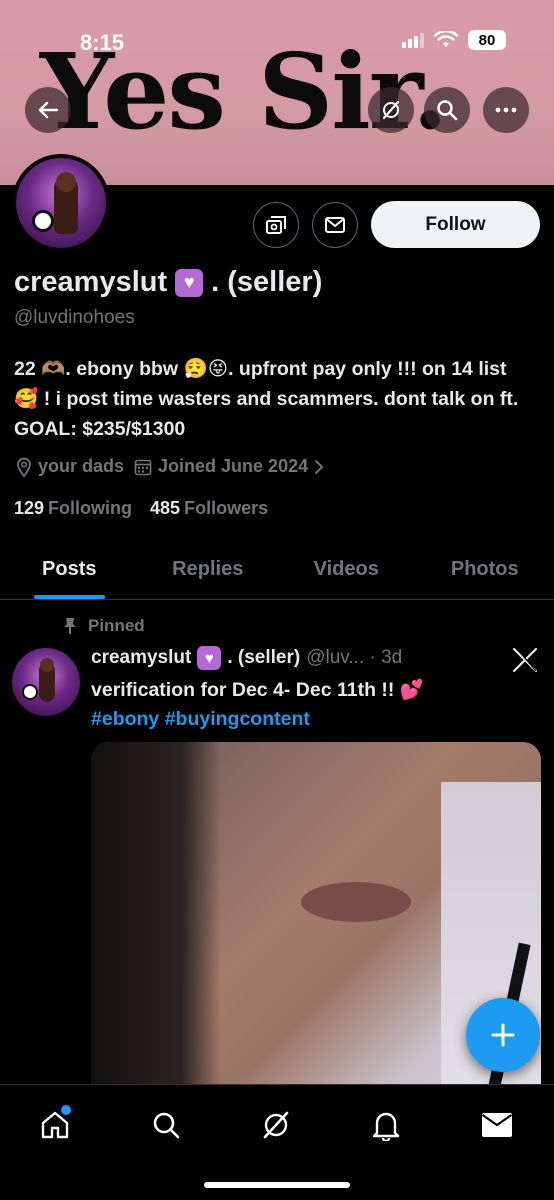 This screenshot has width=554, height=1200. What do you see at coordinates (258, 690) in the screenshot?
I see `post-body: verification for Dec 4- Dec 11th !! 💕` at bounding box center [258, 690].